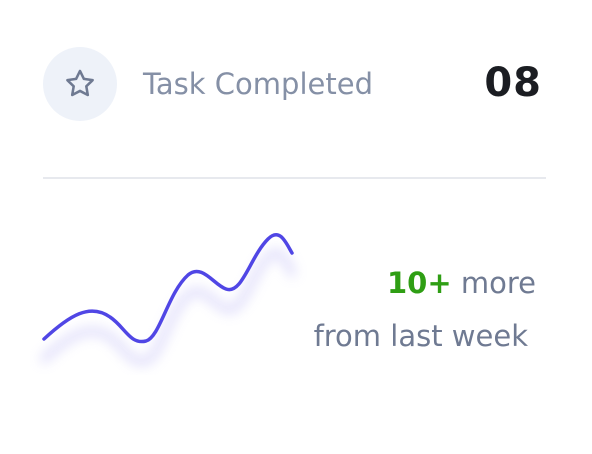 Image resolution: width=592 pixels, height=454 pixels. Describe the element at coordinates (168, 299) in the screenshot. I see `trend-sparkline` at that location.